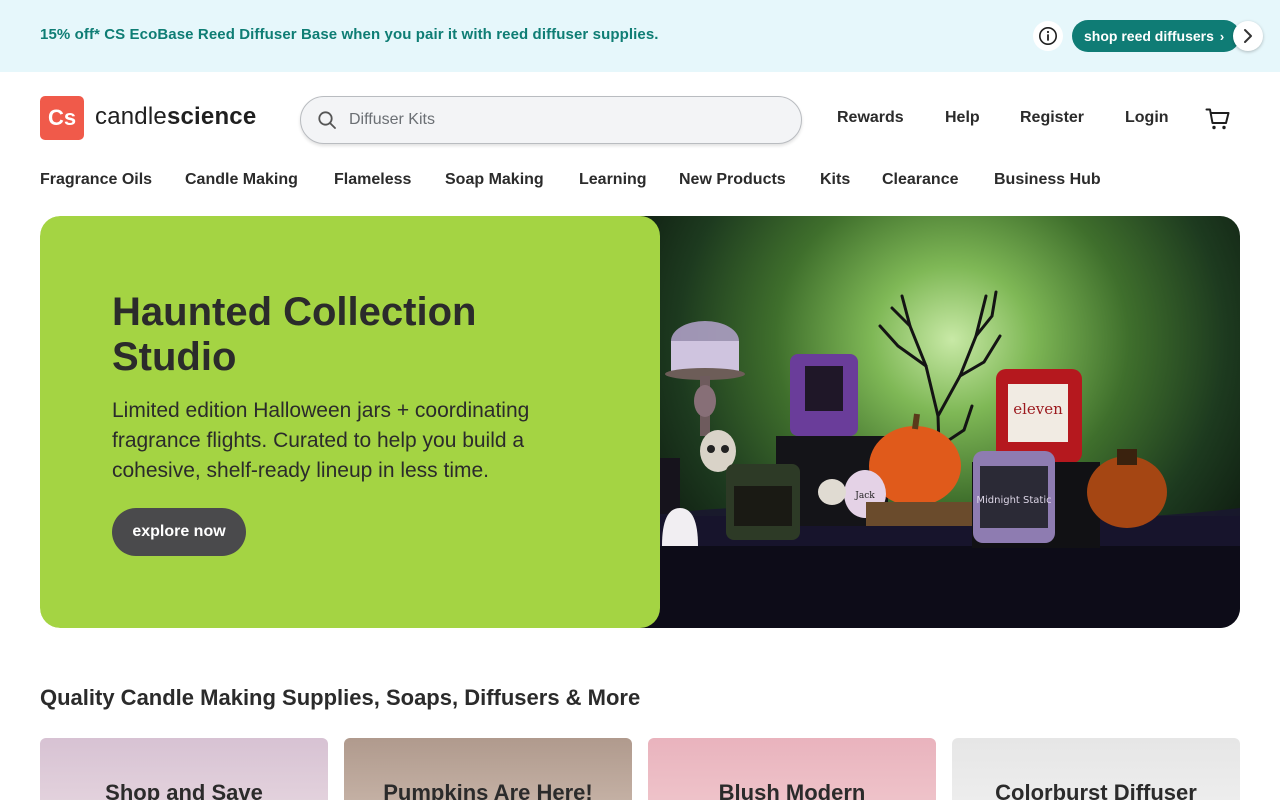  I want to click on hero-title: Haunted Collection Studio, so click(294, 334).